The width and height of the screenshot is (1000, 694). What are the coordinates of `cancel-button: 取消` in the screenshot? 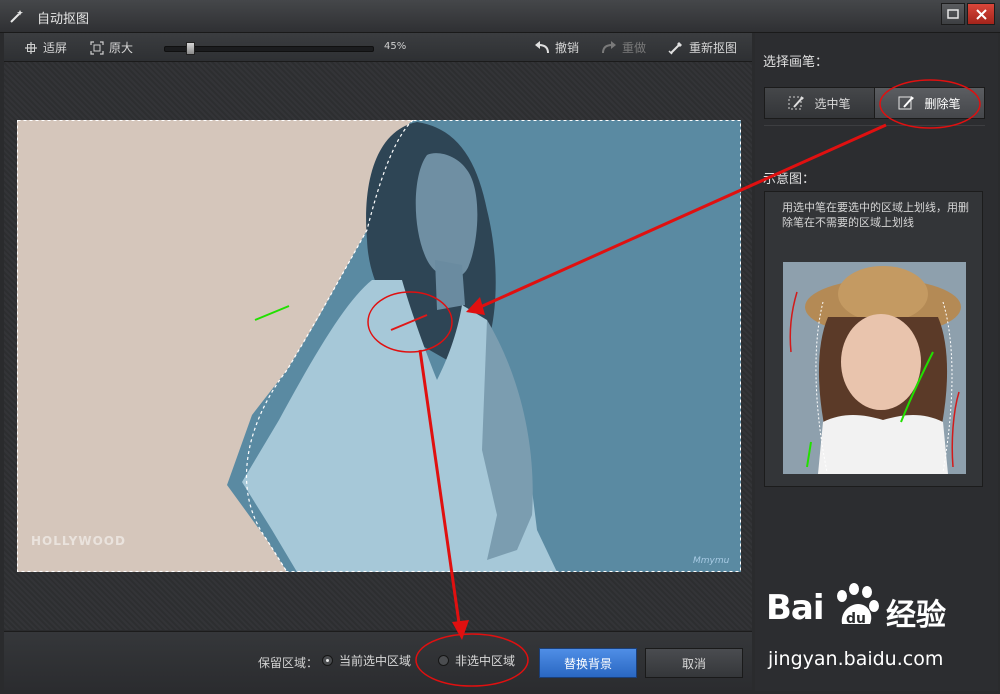 It's located at (694, 663).